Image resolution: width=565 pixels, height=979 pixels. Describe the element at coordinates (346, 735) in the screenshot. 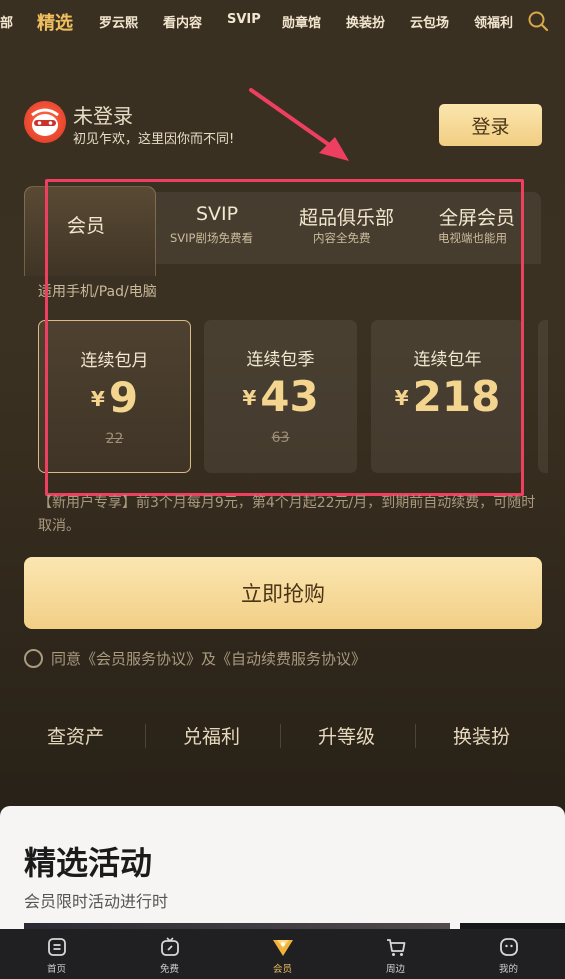

I see `quick-link-level-up: 升等级` at that location.